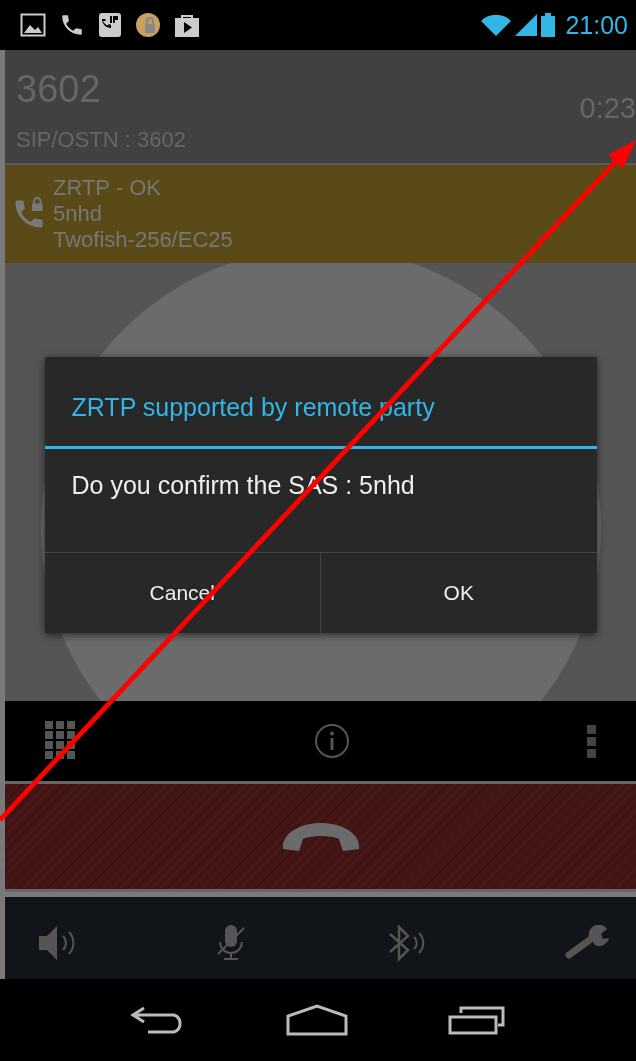  What do you see at coordinates (187, 25) in the screenshot?
I see `shopping-bag-icon` at bounding box center [187, 25].